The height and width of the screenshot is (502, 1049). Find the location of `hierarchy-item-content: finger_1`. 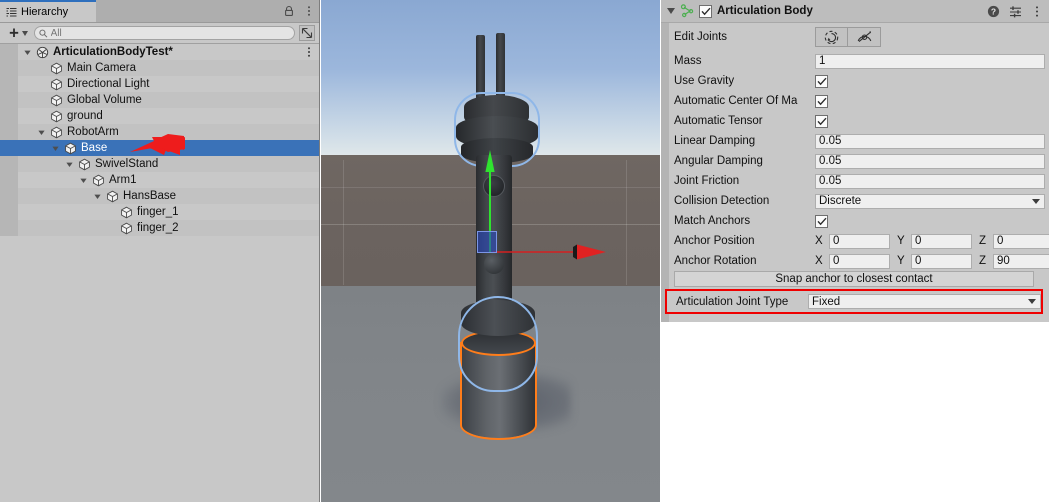

hierarchy-item-content: finger_1 is located at coordinates (89, 212).